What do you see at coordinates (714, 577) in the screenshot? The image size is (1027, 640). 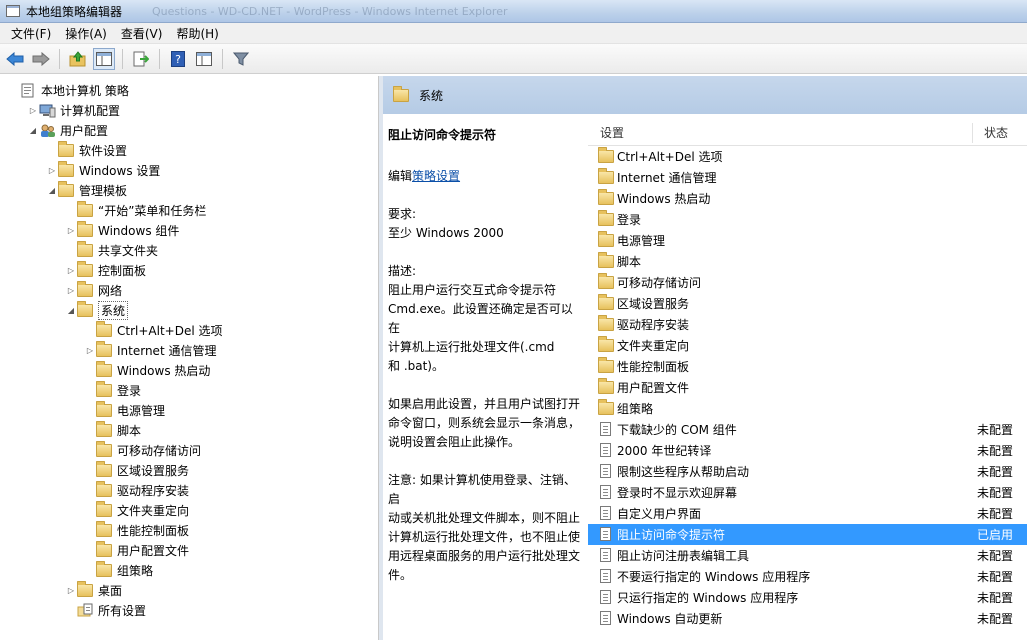 I see `list-item-label: 不要运行指定的 Windows 应用程序` at bounding box center [714, 577].